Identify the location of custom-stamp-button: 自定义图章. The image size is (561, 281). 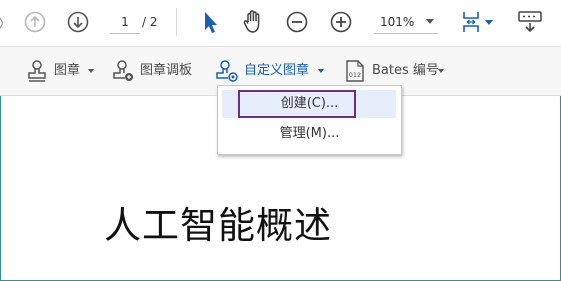
(272, 71).